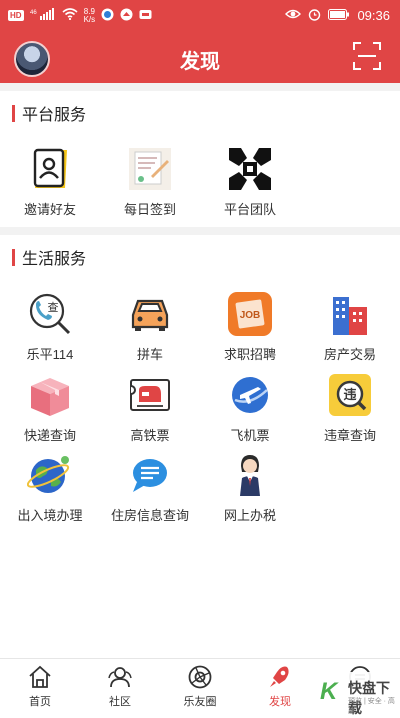 This screenshot has height=718, width=400. What do you see at coordinates (89, 15) in the screenshot?
I see `net-speed: 8.9 K/s` at bounding box center [89, 15].